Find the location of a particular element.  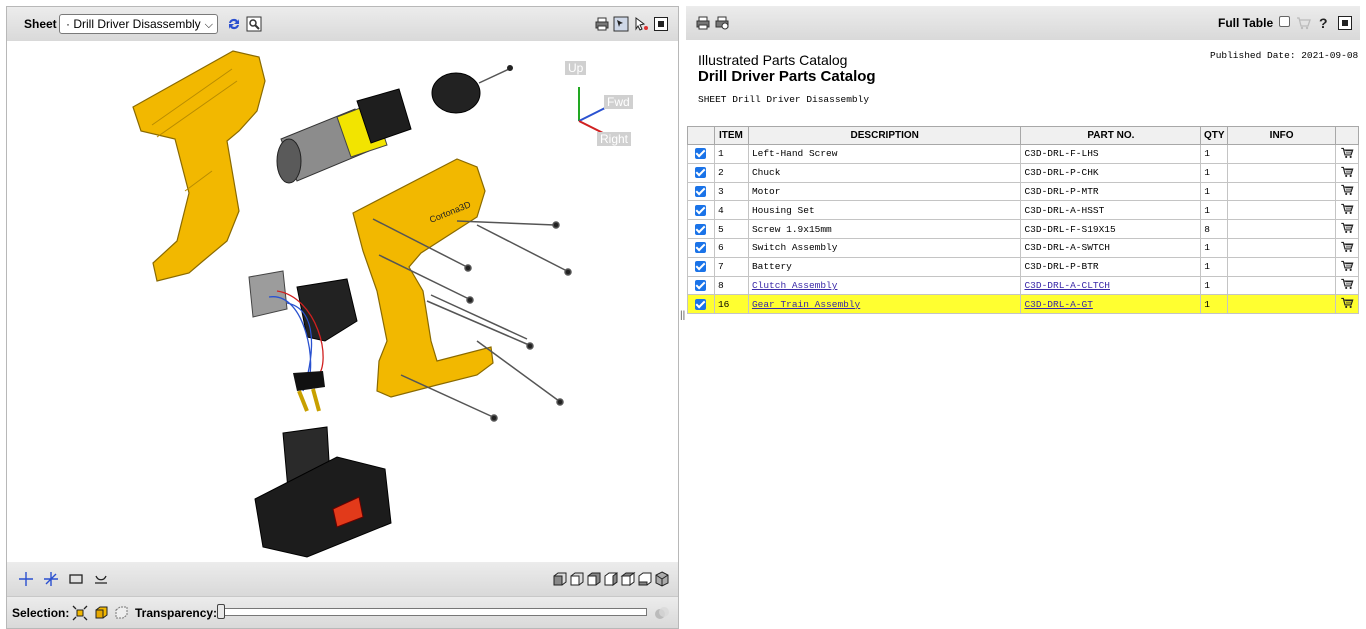

fullscreen-table-icon is located at coordinates (1345, 23).